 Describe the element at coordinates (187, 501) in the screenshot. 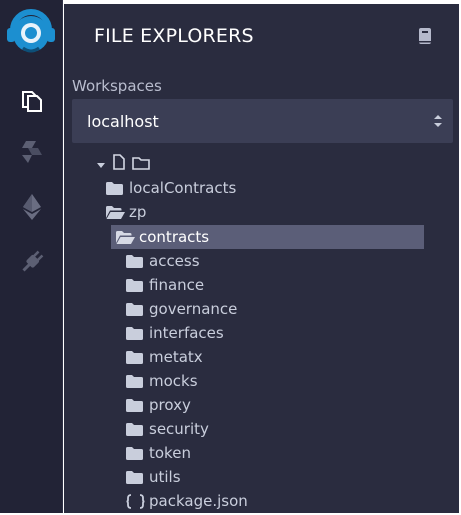

I see `tree-item-package-json: package.json` at that location.